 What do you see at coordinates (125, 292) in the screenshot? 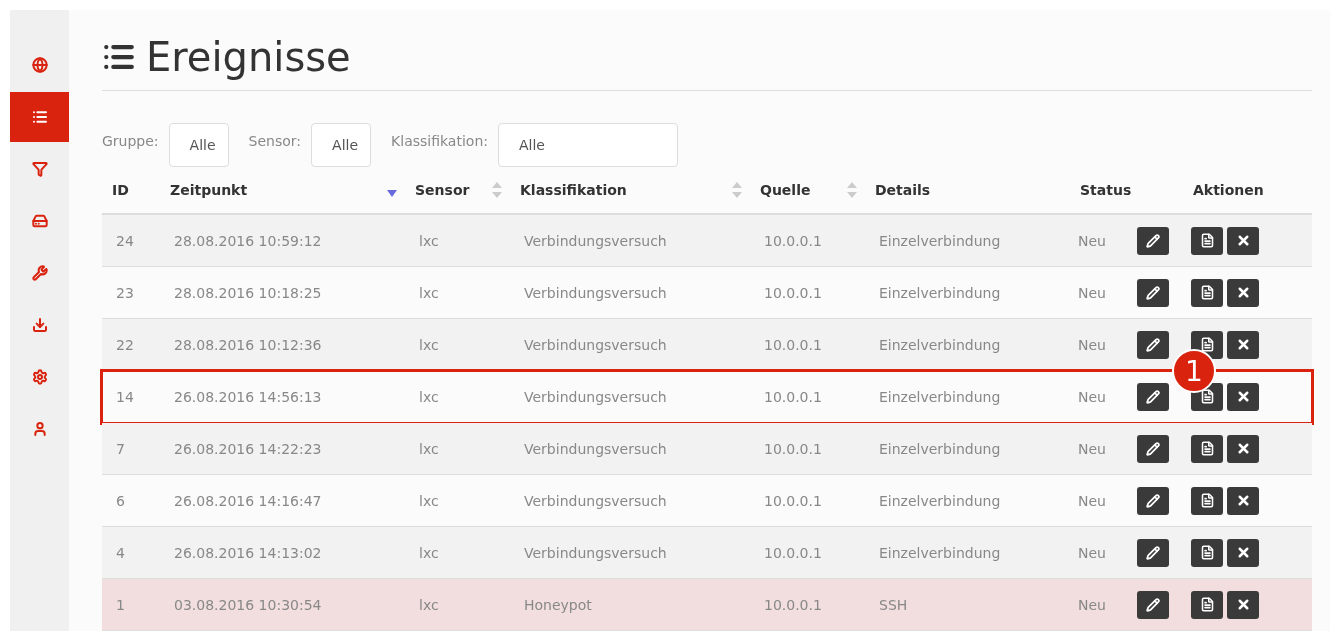
I see `table-cell-text: 23` at bounding box center [125, 292].